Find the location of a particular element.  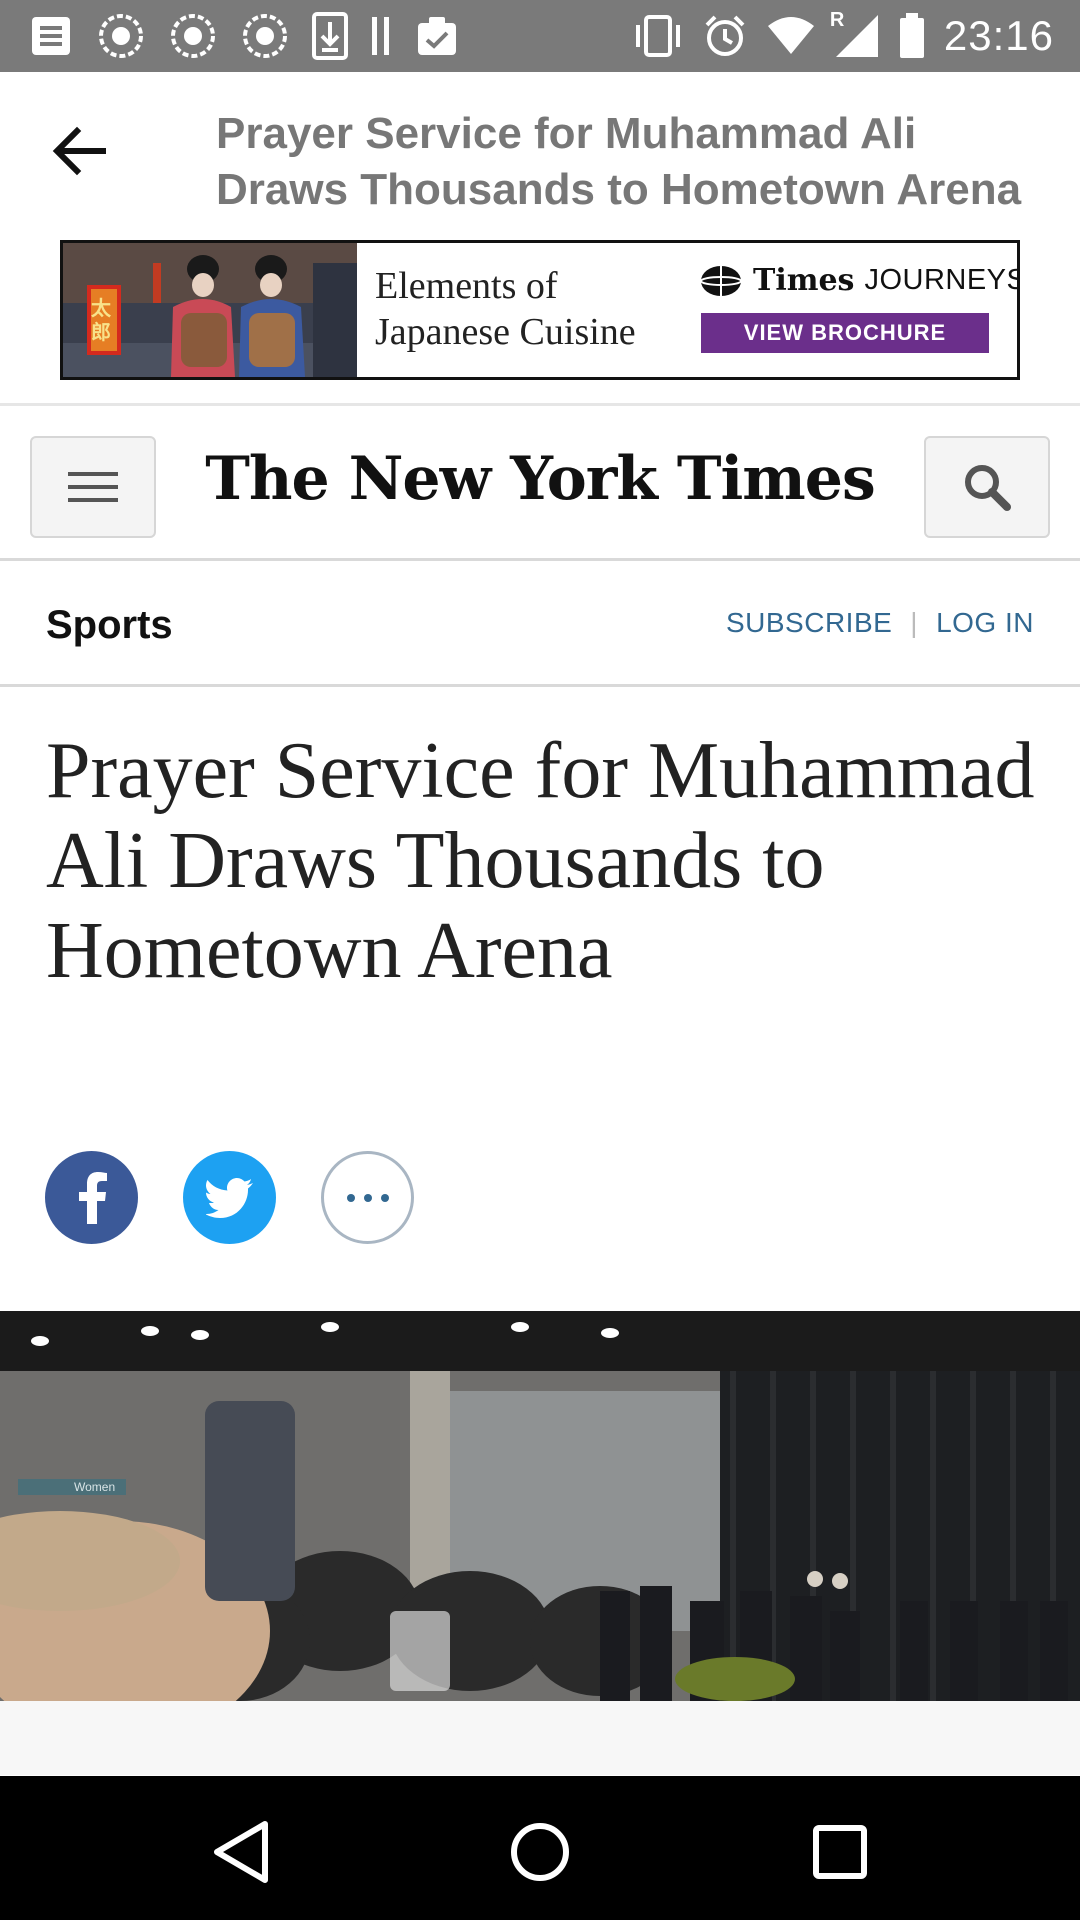

signal-roaming-icon: R is located at coordinates (855, 34).